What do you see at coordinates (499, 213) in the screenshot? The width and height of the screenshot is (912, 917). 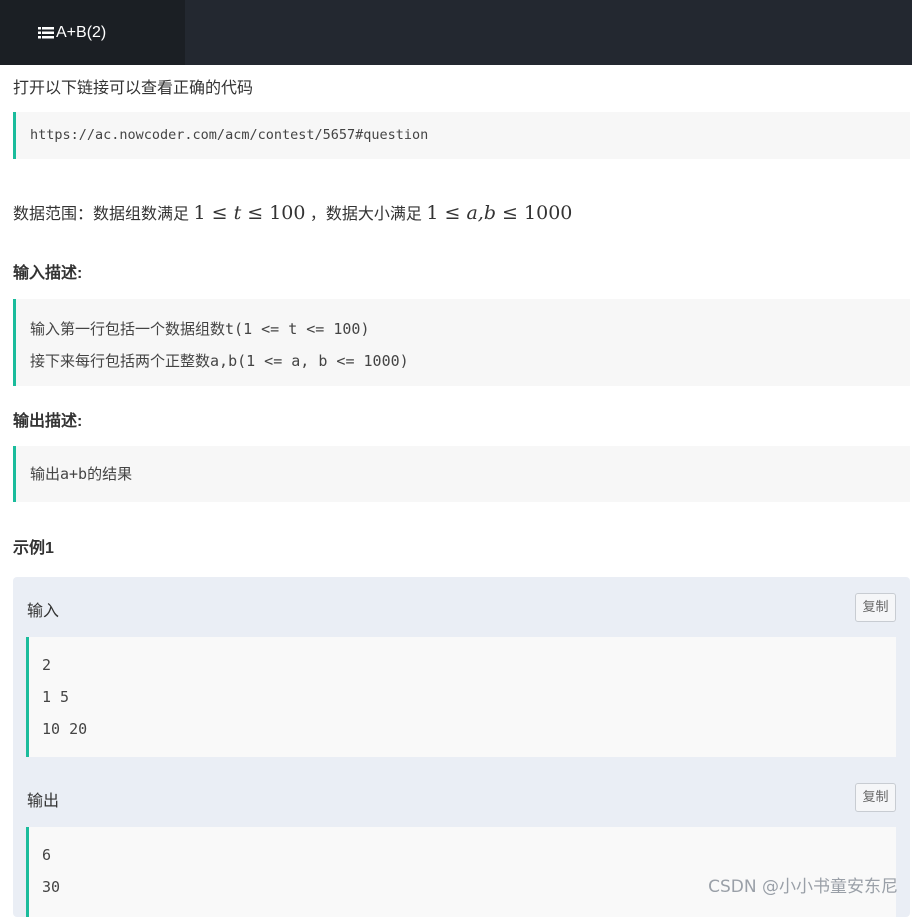 I see `ab-range-formula: 1 ≤ a,b ≤ 1000` at bounding box center [499, 213].